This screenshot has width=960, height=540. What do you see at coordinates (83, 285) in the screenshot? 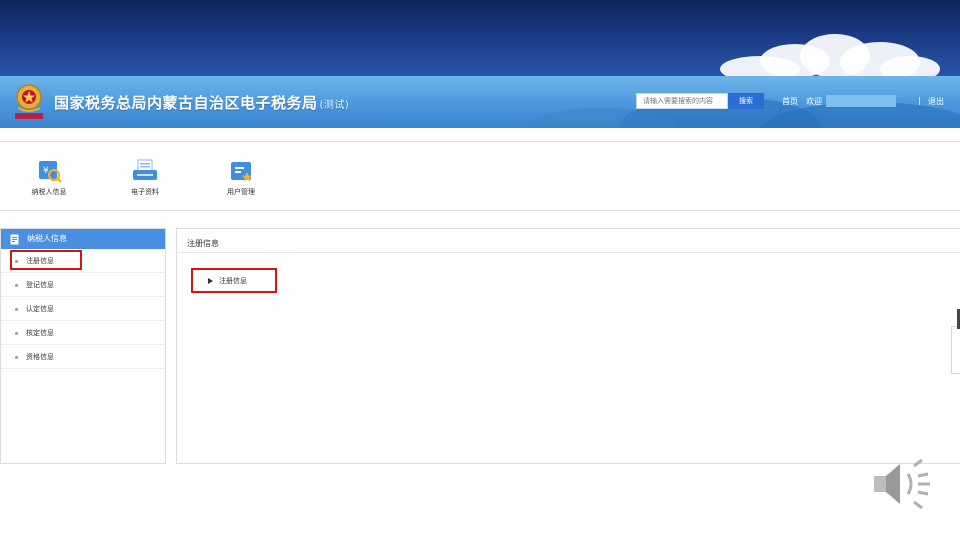
I see `sidebar-item-enrollment-info: 登记信息` at bounding box center [83, 285].